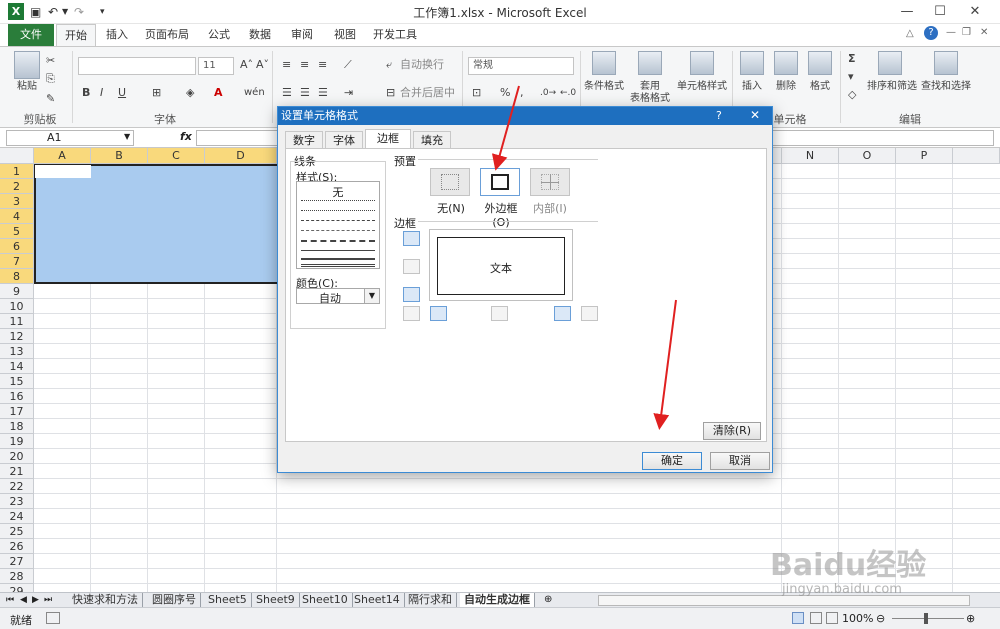  What do you see at coordinates (505, 128) in the screenshot?
I see `arrow-to-outline-preset` at bounding box center [505, 128].